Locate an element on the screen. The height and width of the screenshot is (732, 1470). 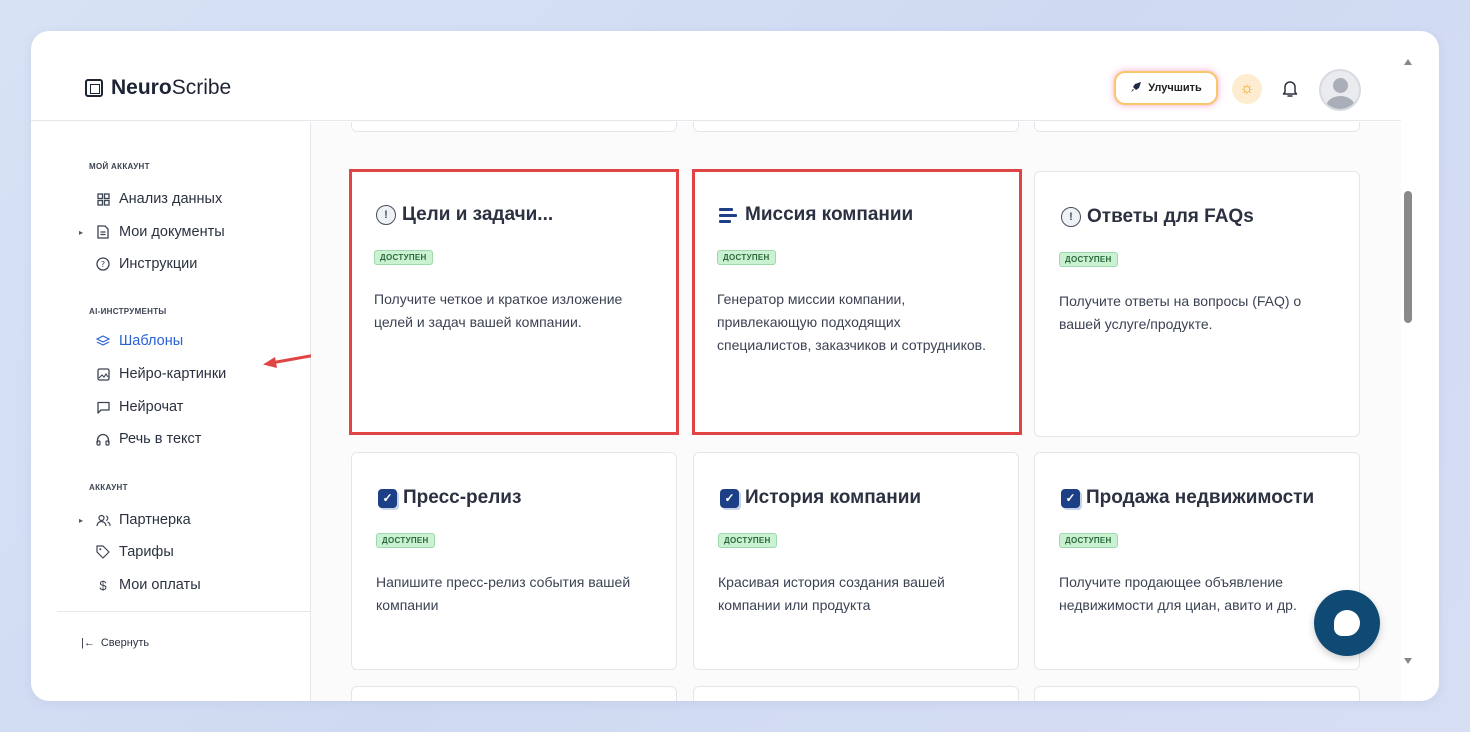
help-circle-icon: ? is located at coordinates (103, 264).